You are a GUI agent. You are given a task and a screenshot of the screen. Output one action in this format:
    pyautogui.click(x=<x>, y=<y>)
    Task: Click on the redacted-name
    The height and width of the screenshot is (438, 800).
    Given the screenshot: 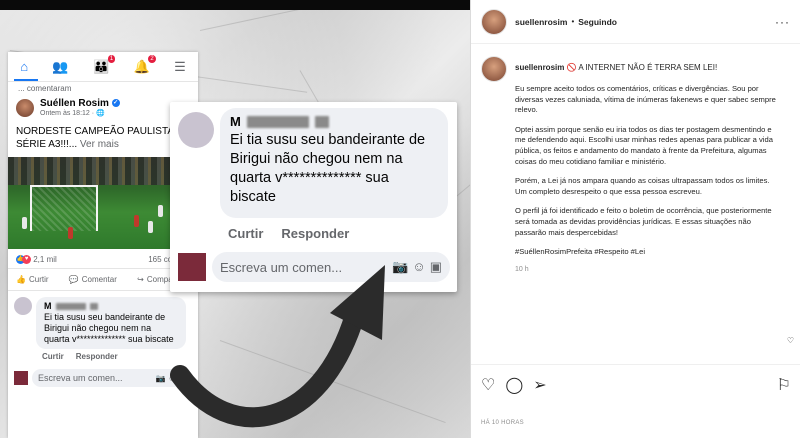 What is the action you would take?
    pyautogui.click(x=70, y=307)
    